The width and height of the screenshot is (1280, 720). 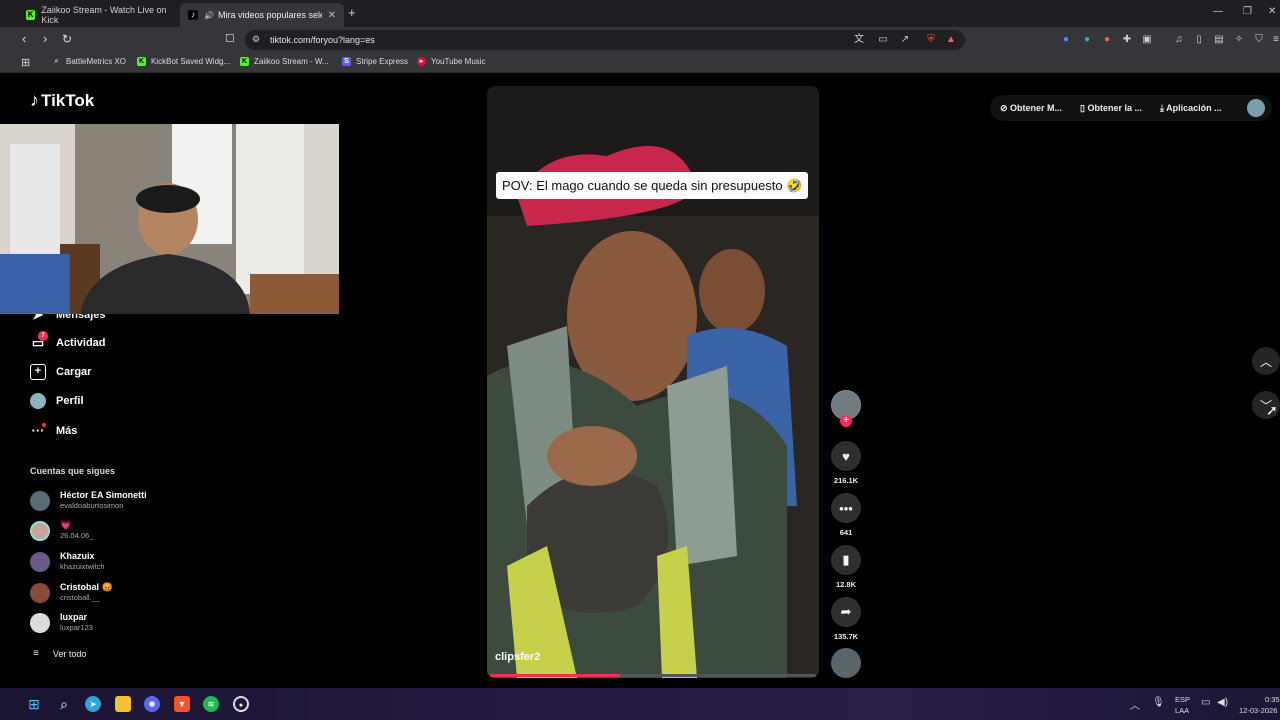 What do you see at coordinates (1182, 710) in the screenshot?
I see `language-bottom: LAA` at bounding box center [1182, 710].